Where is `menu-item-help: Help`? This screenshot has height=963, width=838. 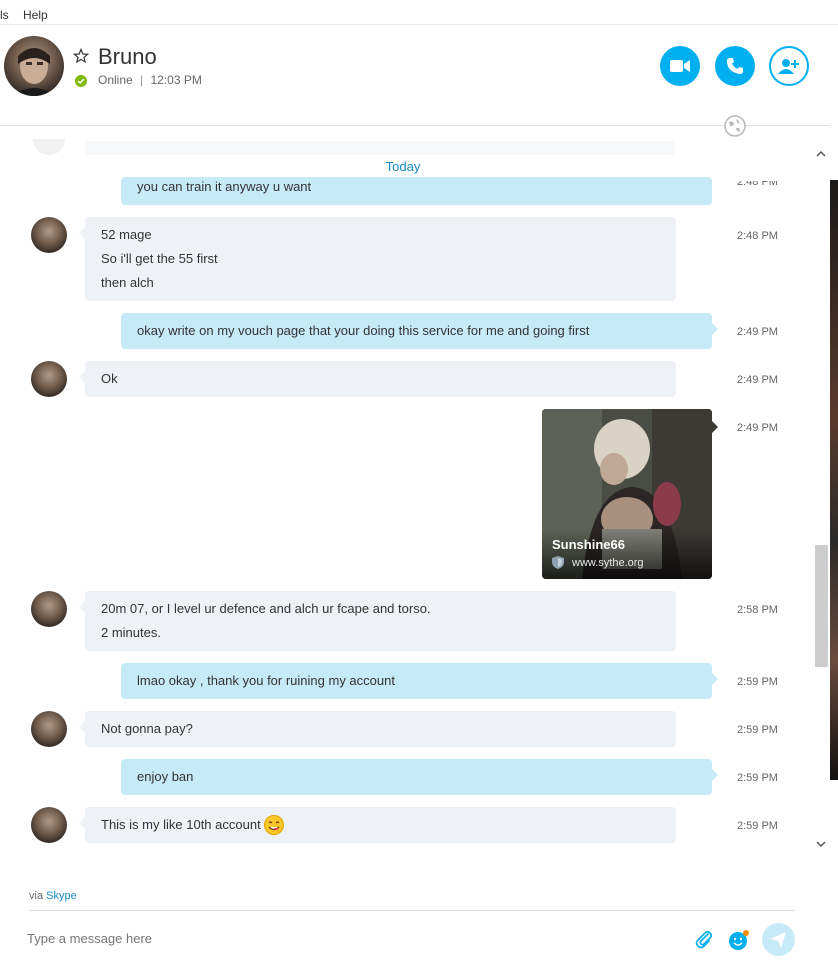 menu-item-help: Help is located at coordinates (35, 15).